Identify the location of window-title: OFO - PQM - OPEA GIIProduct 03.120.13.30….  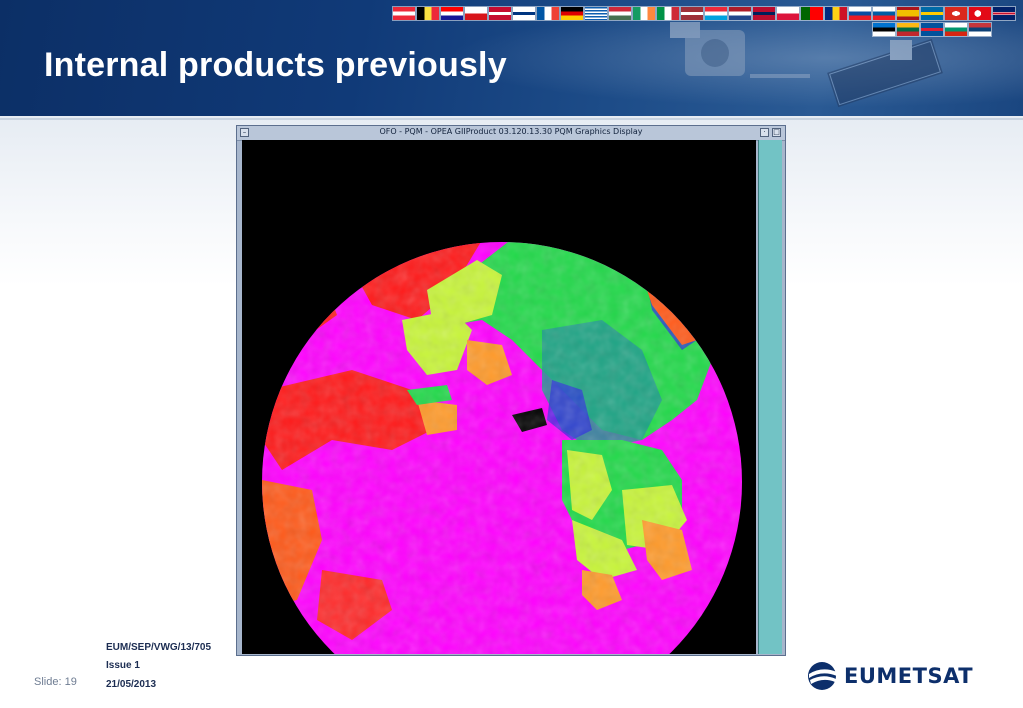
(511, 131).